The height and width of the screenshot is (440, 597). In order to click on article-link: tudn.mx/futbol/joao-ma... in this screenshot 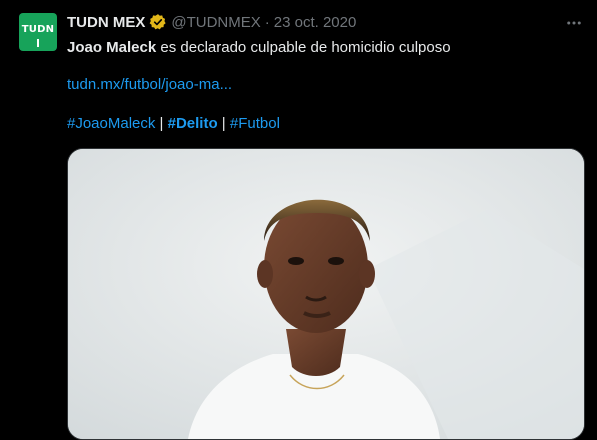, I will do `click(149, 84)`.